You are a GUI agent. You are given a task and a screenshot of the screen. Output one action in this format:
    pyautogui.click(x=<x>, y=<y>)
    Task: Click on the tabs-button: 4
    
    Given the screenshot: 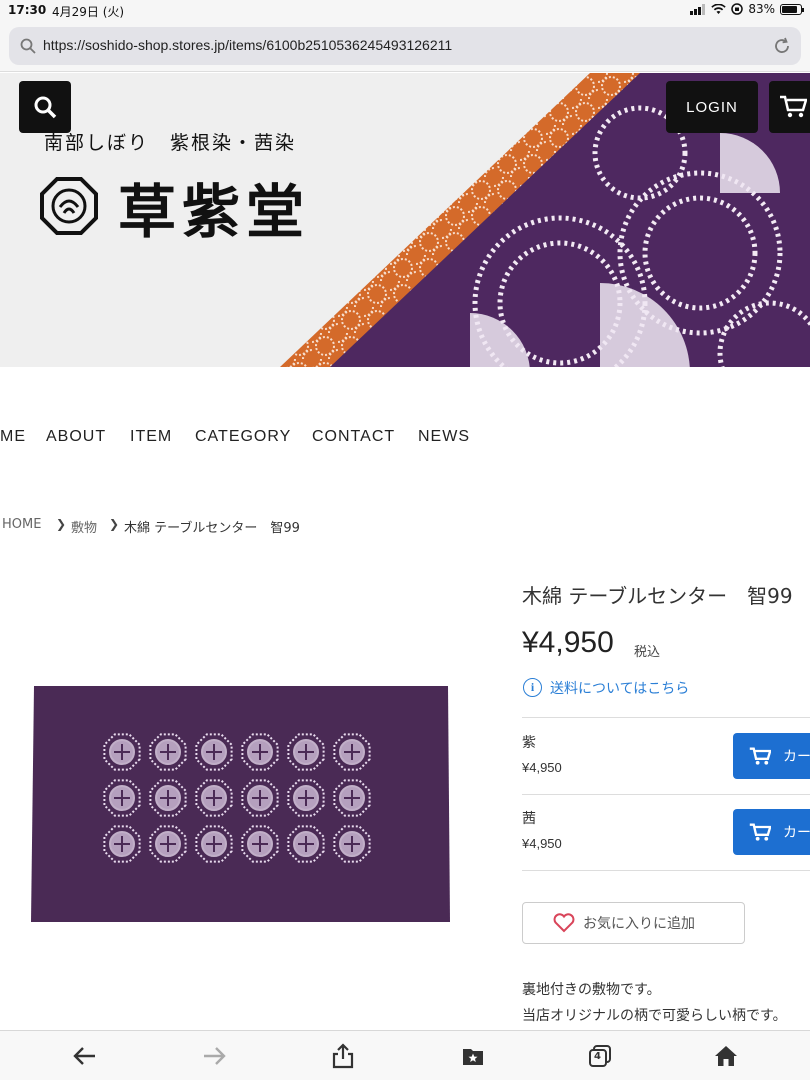 What is the action you would take?
    pyautogui.click(x=600, y=1056)
    